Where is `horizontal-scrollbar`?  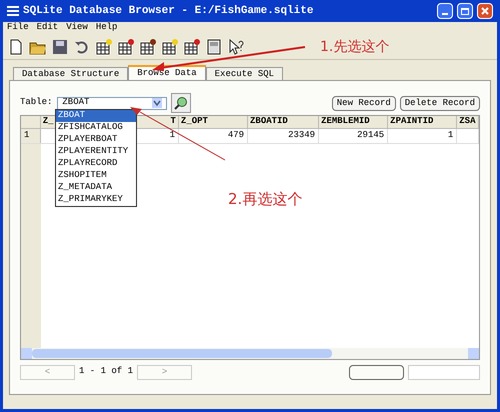 horizontal-scrollbar is located at coordinates (250, 353).